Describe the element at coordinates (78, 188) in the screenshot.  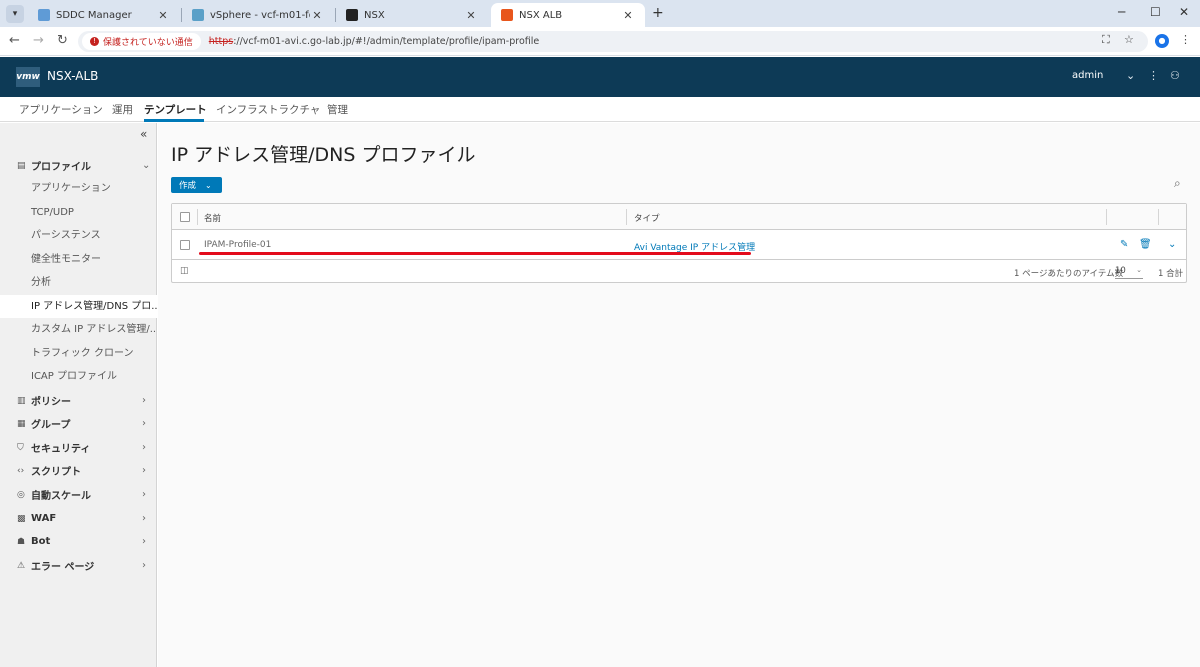
I see `sidebar-item-application: アプリケーション` at that location.